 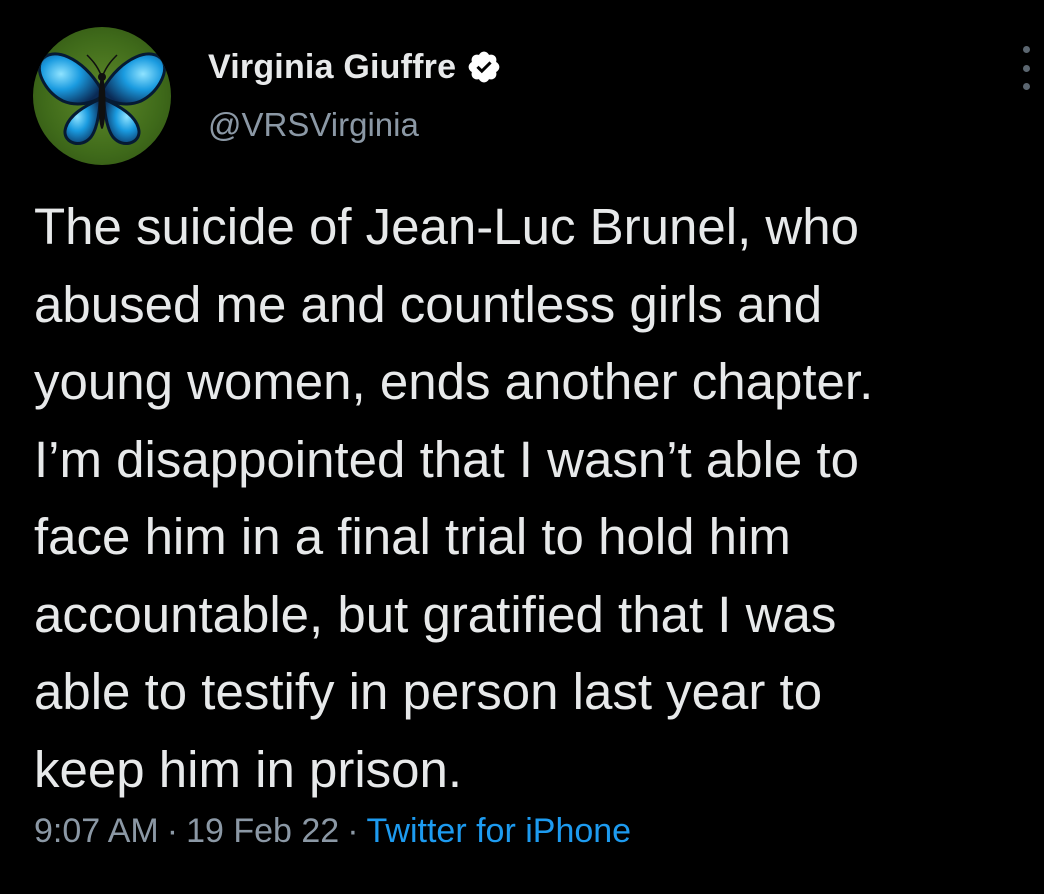 I want to click on butterfly-icon, so click(x=102, y=99).